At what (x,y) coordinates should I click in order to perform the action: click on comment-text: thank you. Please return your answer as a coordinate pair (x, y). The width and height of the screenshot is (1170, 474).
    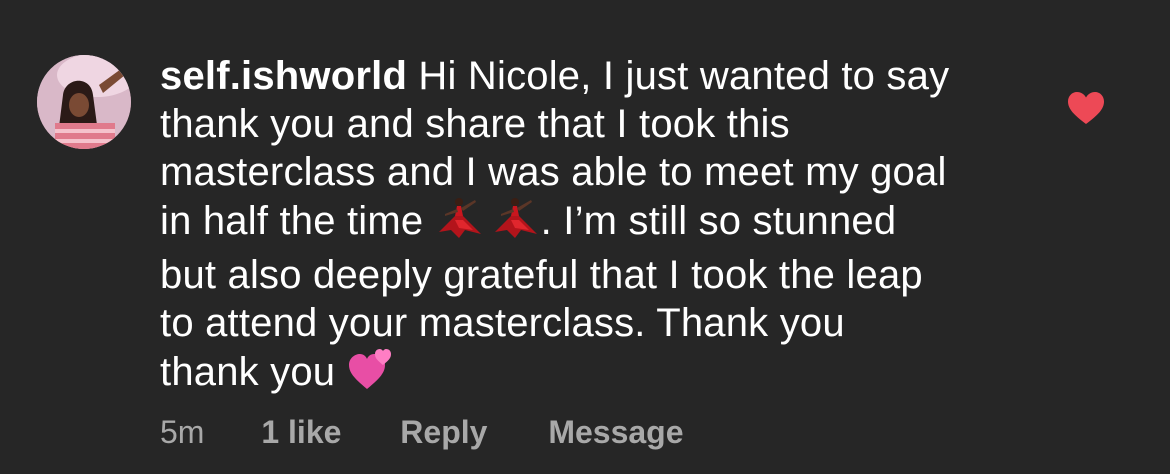
    Looking at the image, I should click on (253, 372).